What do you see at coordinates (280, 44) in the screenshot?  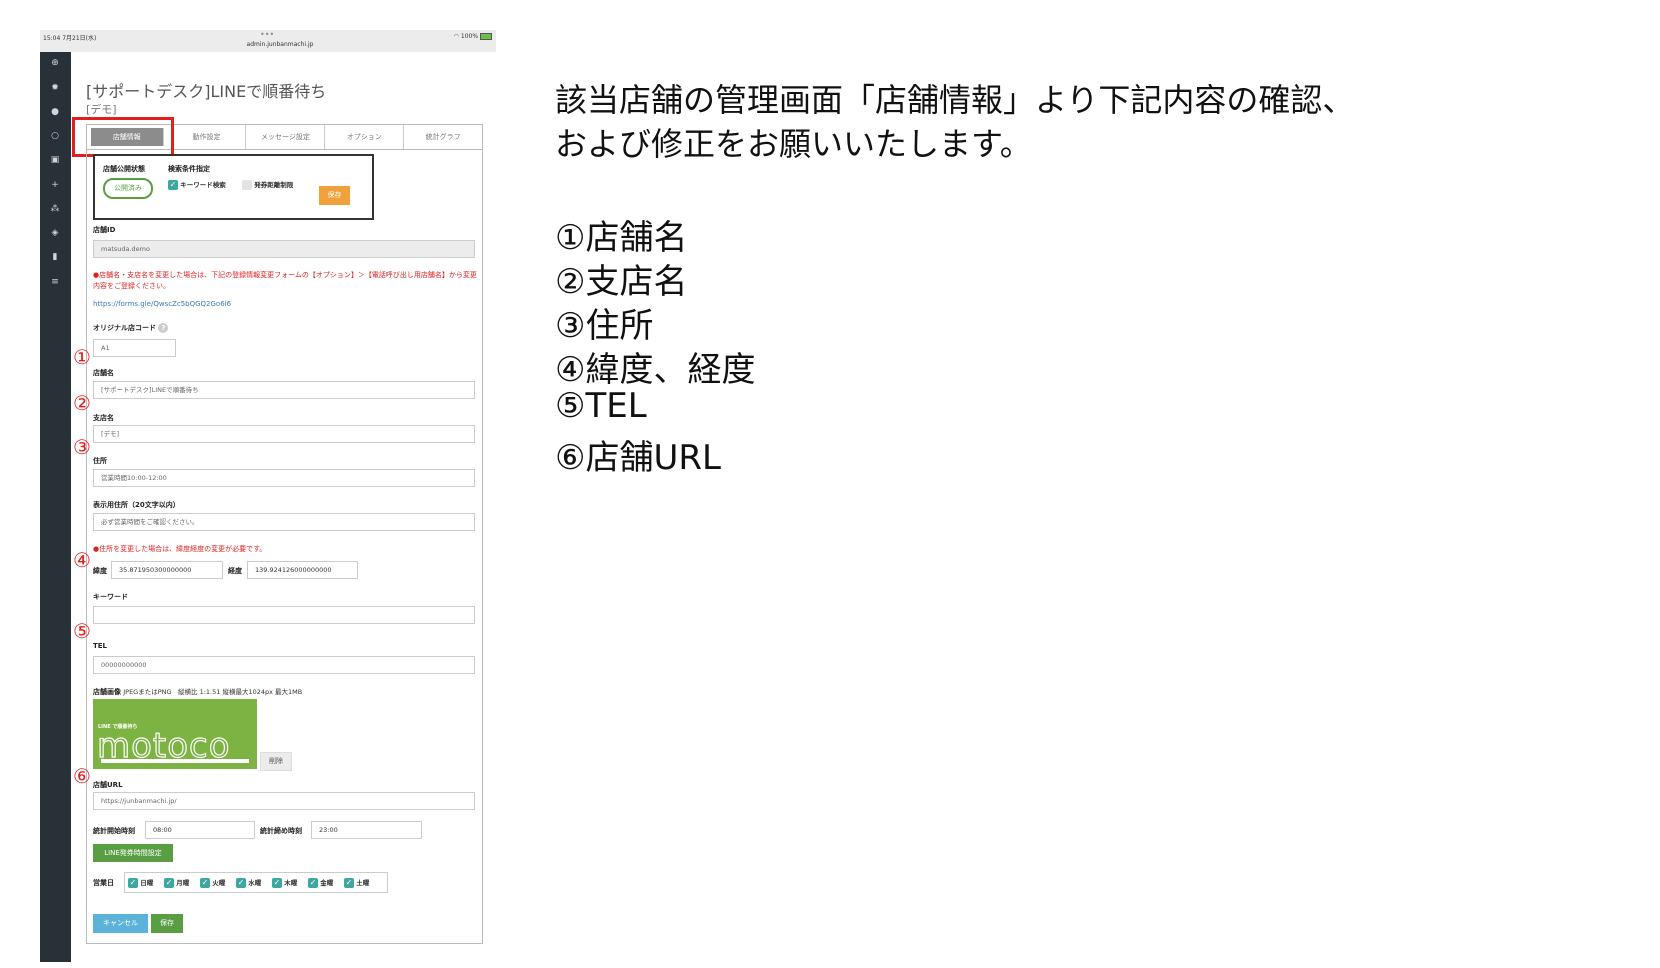 I see `address-bar-url: admin.junbanmachi.jp` at bounding box center [280, 44].